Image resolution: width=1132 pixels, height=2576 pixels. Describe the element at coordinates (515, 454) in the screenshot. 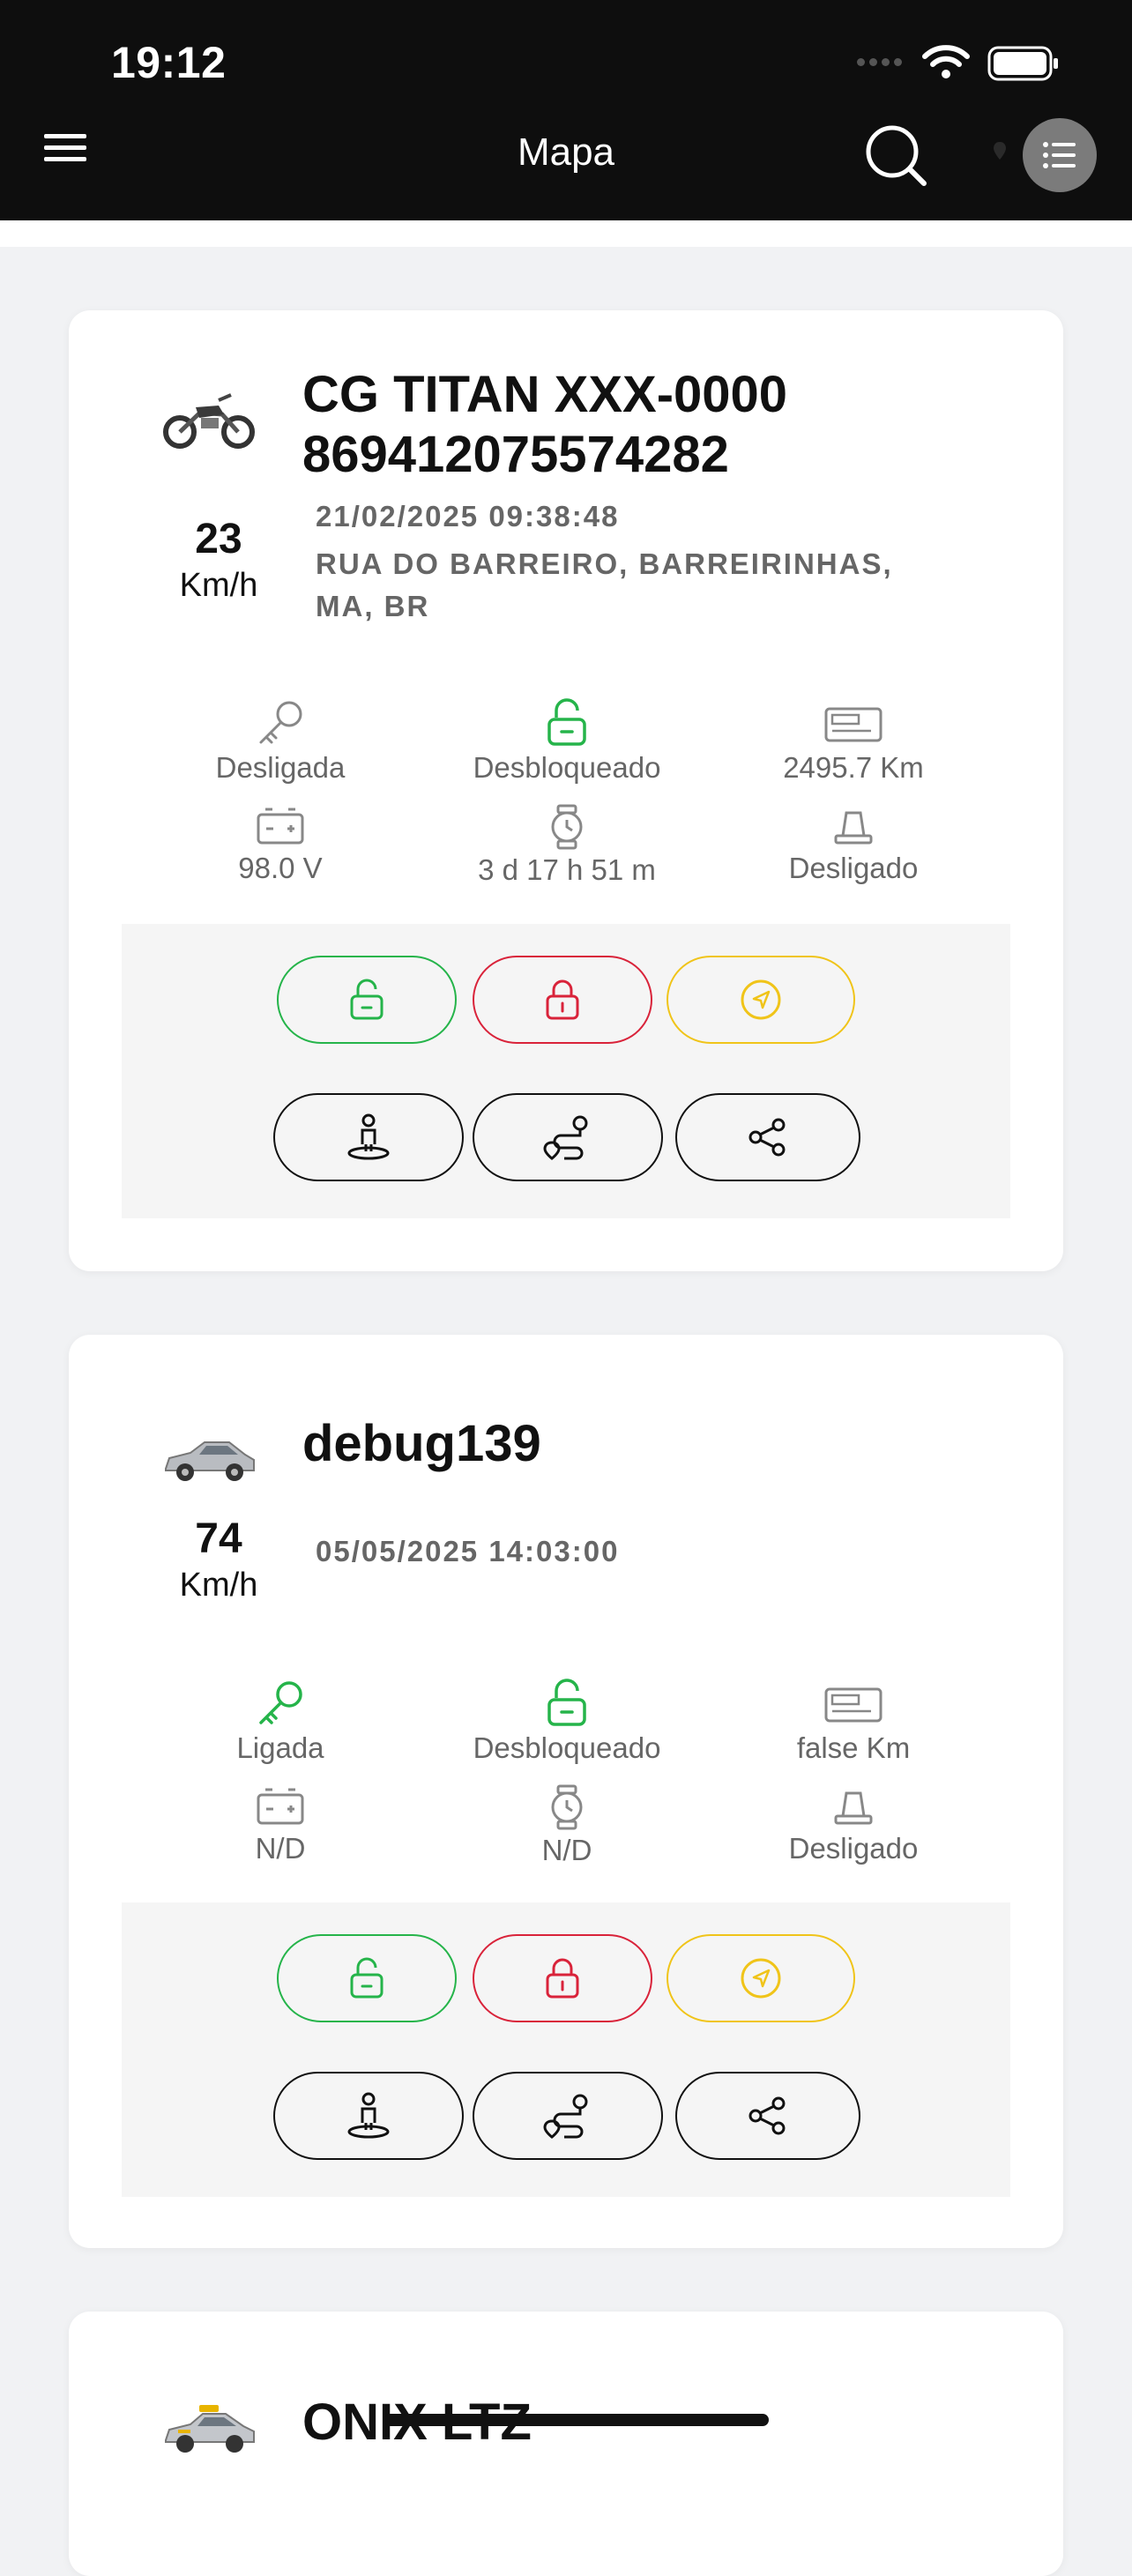

I see `vehicle-imei: 869412075574282` at that location.